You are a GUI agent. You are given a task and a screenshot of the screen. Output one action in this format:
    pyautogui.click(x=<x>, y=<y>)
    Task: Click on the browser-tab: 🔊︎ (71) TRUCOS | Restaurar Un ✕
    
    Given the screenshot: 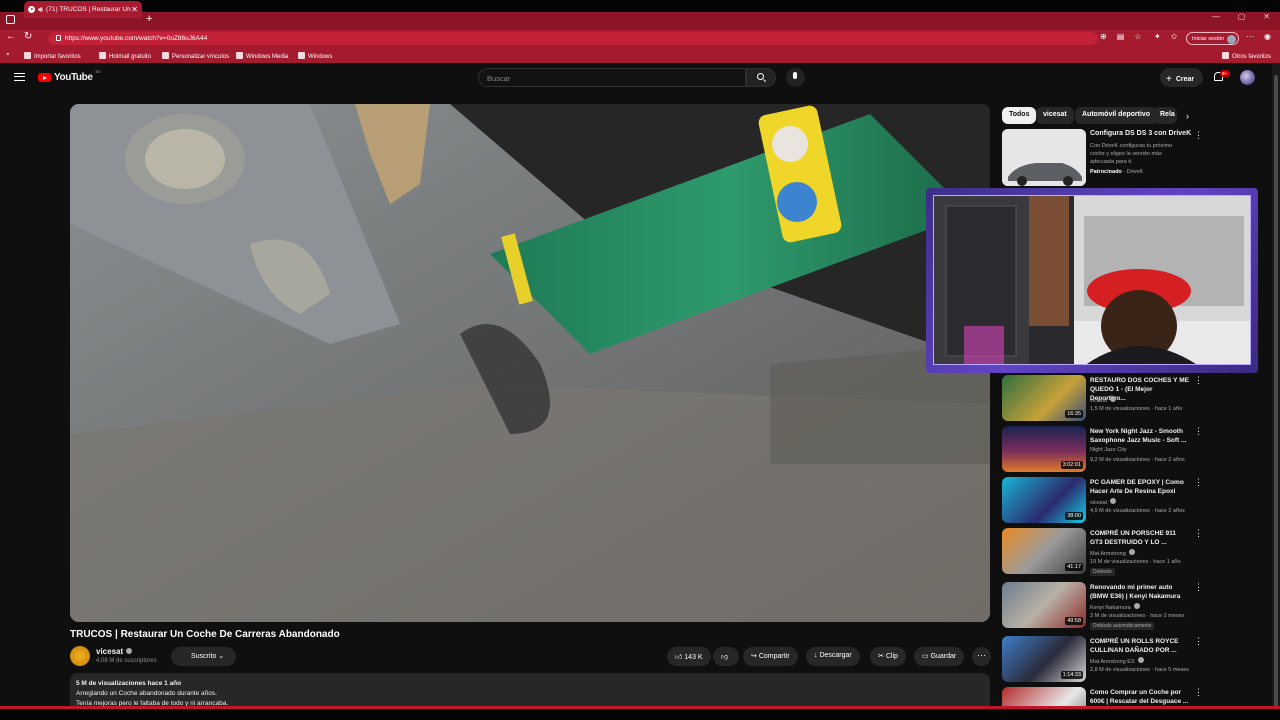 What is the action you would take?
    pyautogui.click(x=83, y=9)
    